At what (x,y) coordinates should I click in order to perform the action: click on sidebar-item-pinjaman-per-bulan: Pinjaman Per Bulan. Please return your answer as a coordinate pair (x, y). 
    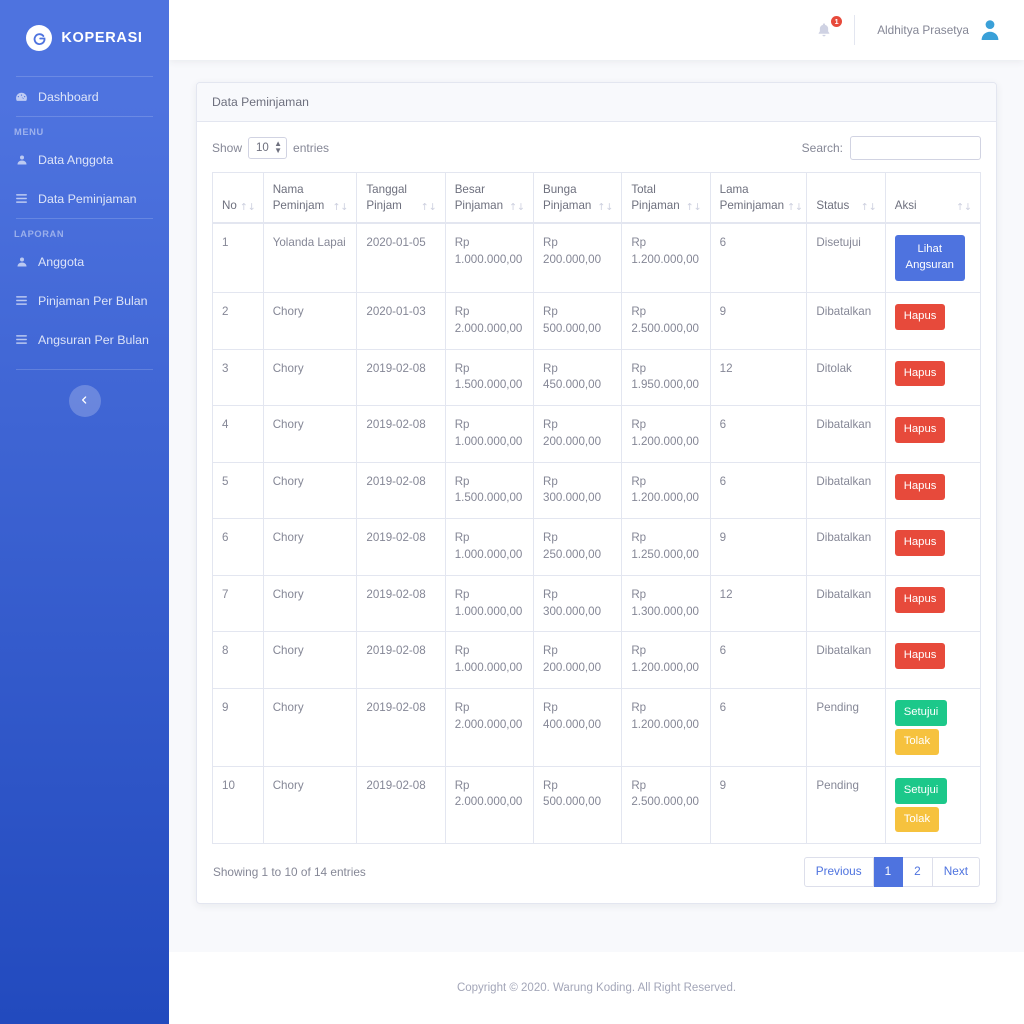
    Looking at the image, I should click on (84, 300).